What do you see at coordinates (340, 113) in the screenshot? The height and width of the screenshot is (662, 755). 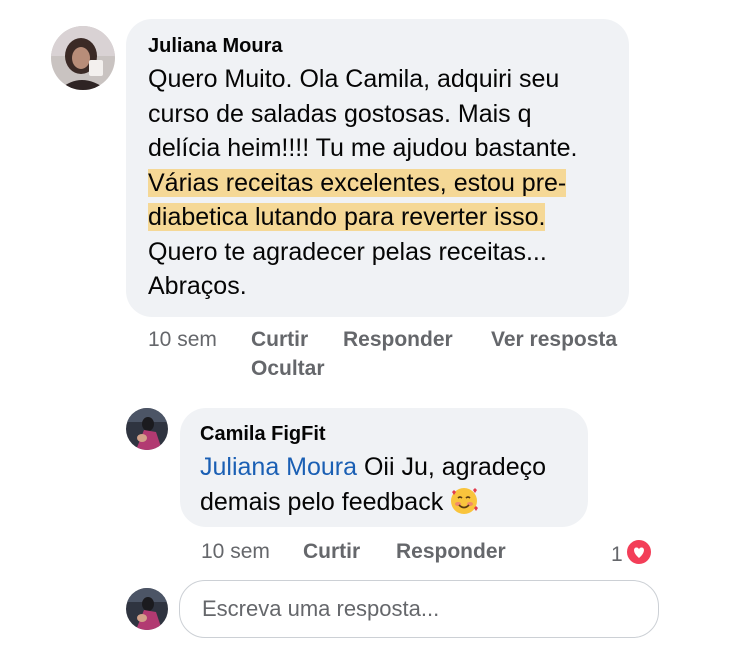 I see `comment-line: curso de saladas gostosas. Mais q` at bounding box center [340, 113].